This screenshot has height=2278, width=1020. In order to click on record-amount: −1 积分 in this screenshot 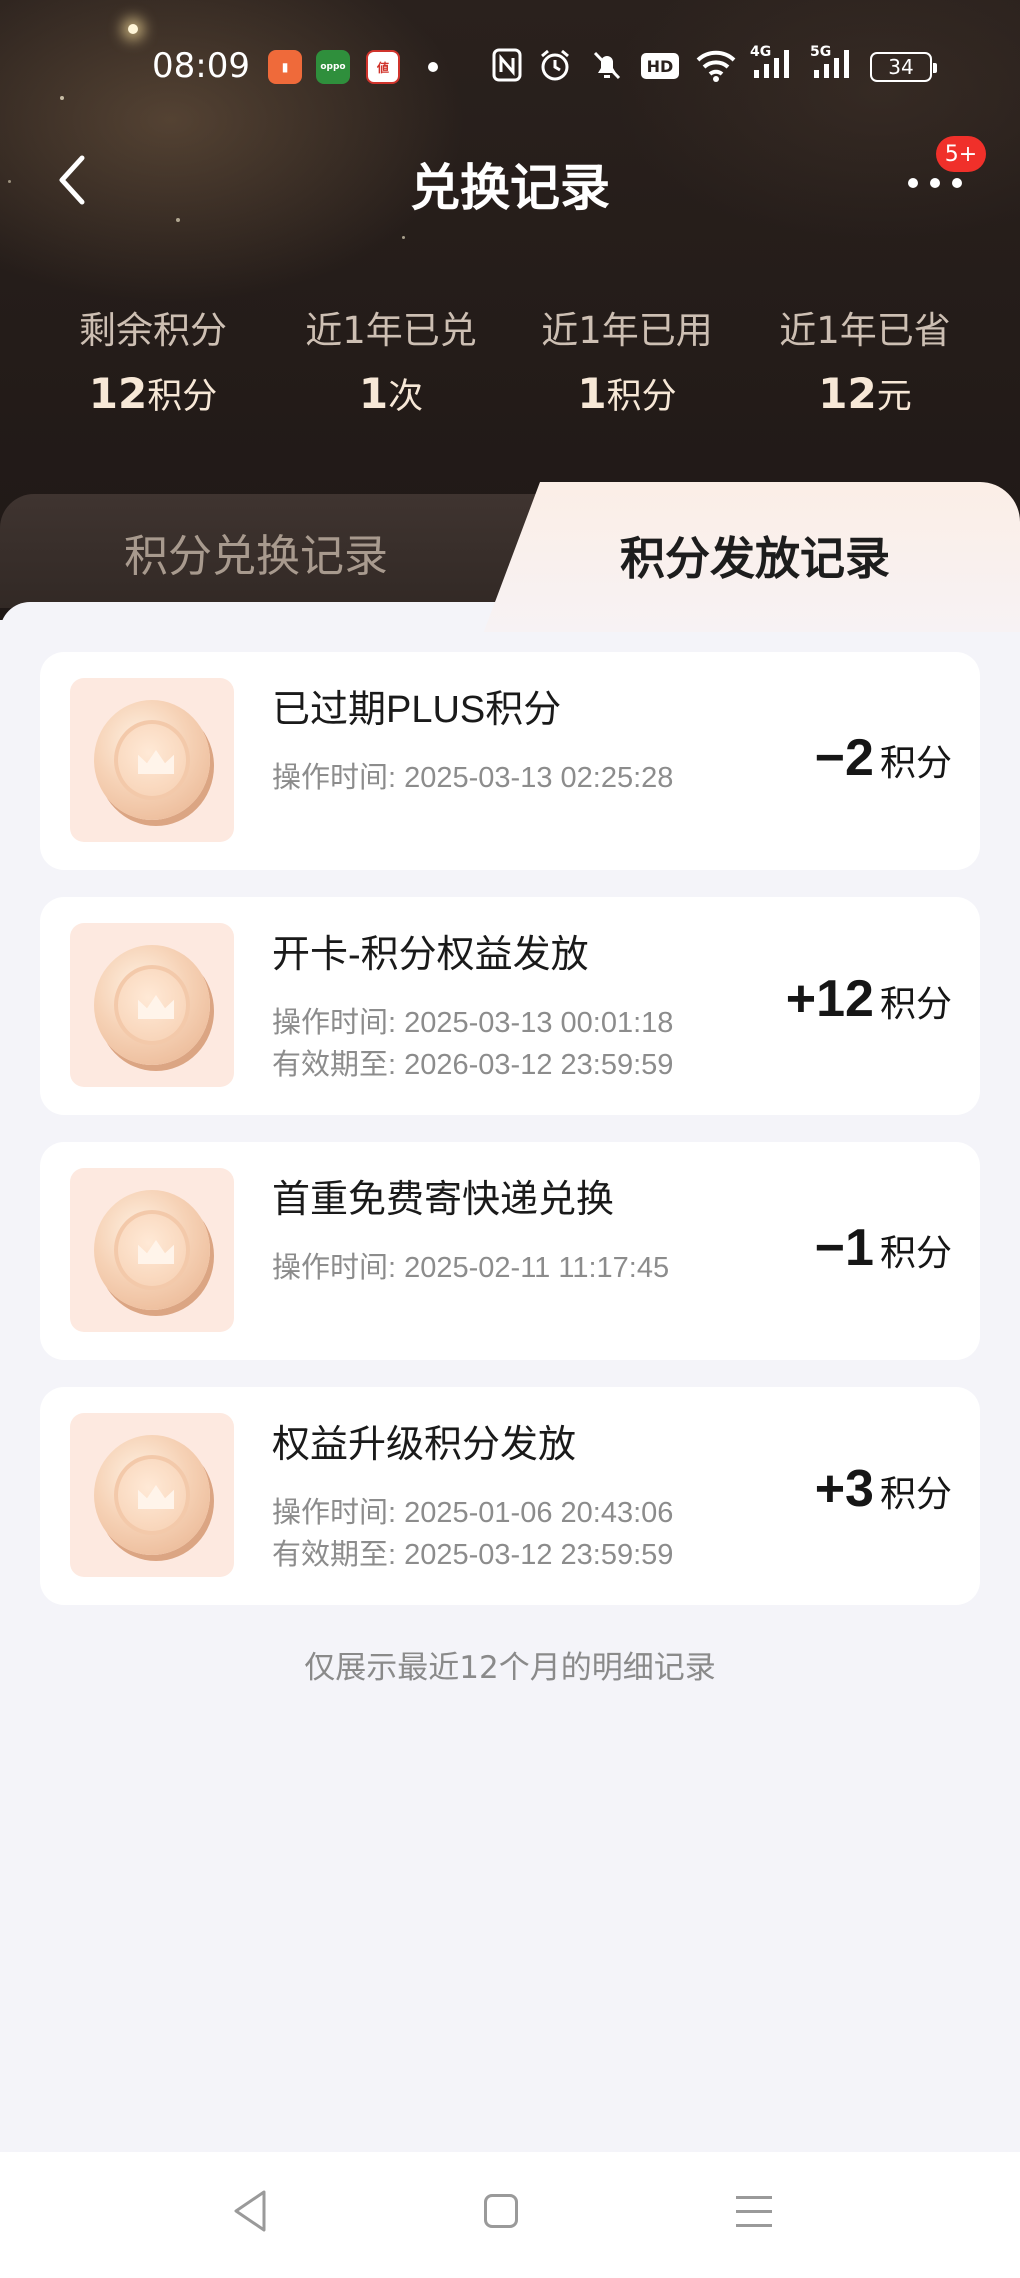, I will do `click(883, 1248)`.